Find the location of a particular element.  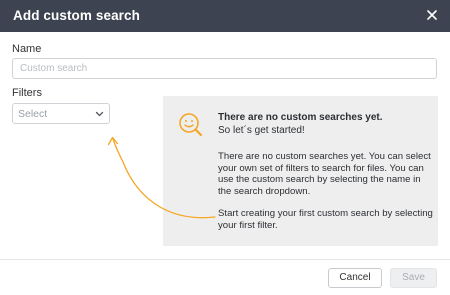

cancel-button: Cancel is located at coordinates (355, 278).